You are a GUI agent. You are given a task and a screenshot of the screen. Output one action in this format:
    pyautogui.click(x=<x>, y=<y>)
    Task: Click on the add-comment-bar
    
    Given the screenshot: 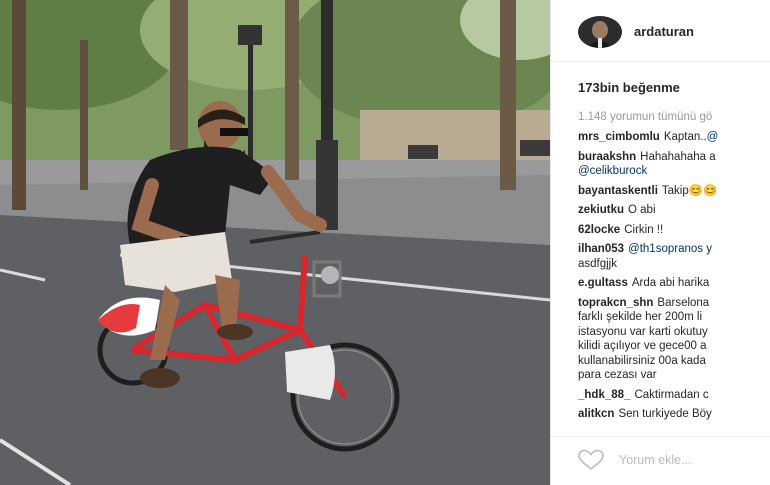 What is the action you would take?
    pyautogui.click(x=660, y=460)
    